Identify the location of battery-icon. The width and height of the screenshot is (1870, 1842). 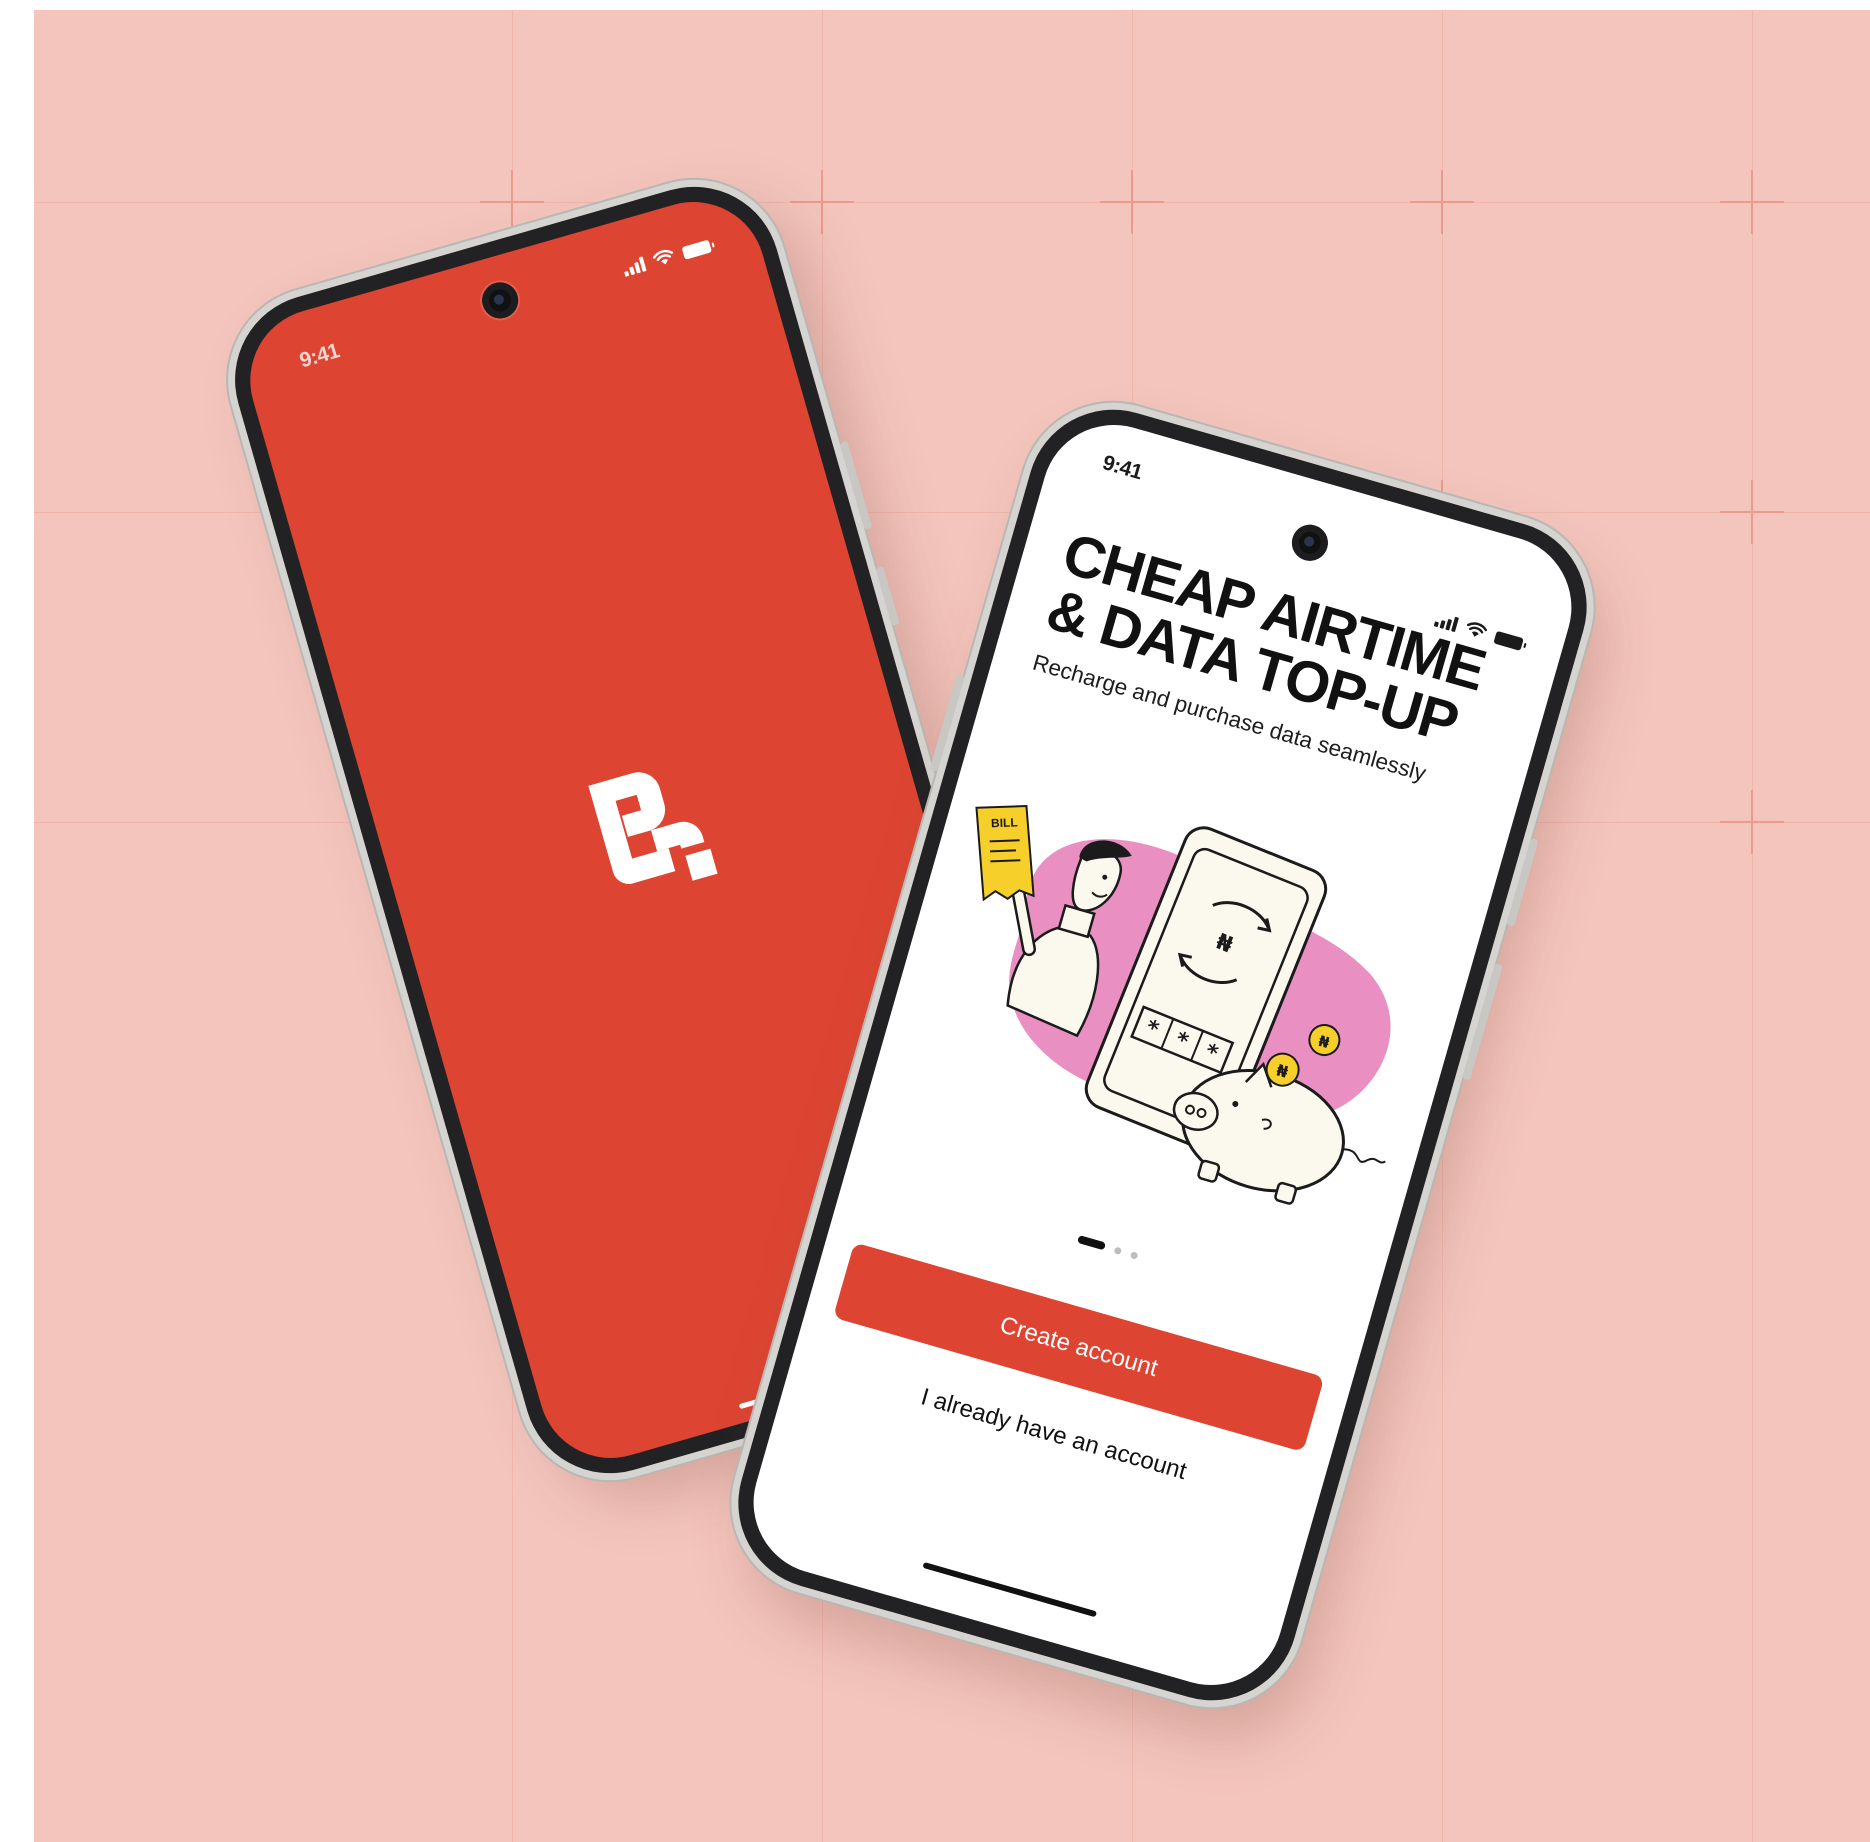
(697, 249).